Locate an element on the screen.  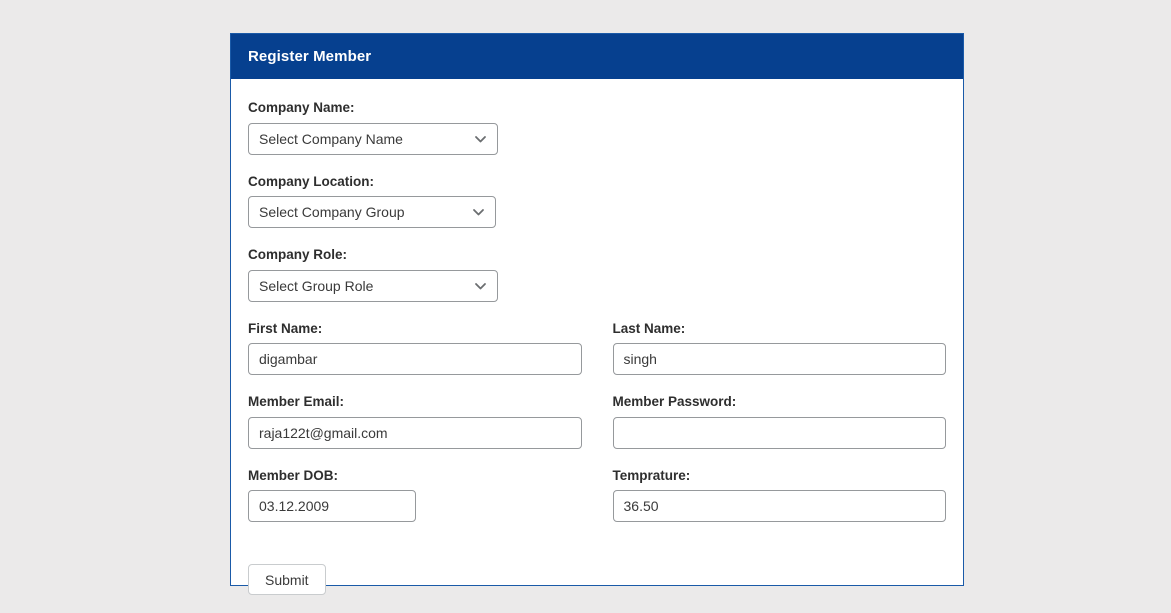
field-temprature: Temprature: 36.50 is located at coordinates (779, 494).